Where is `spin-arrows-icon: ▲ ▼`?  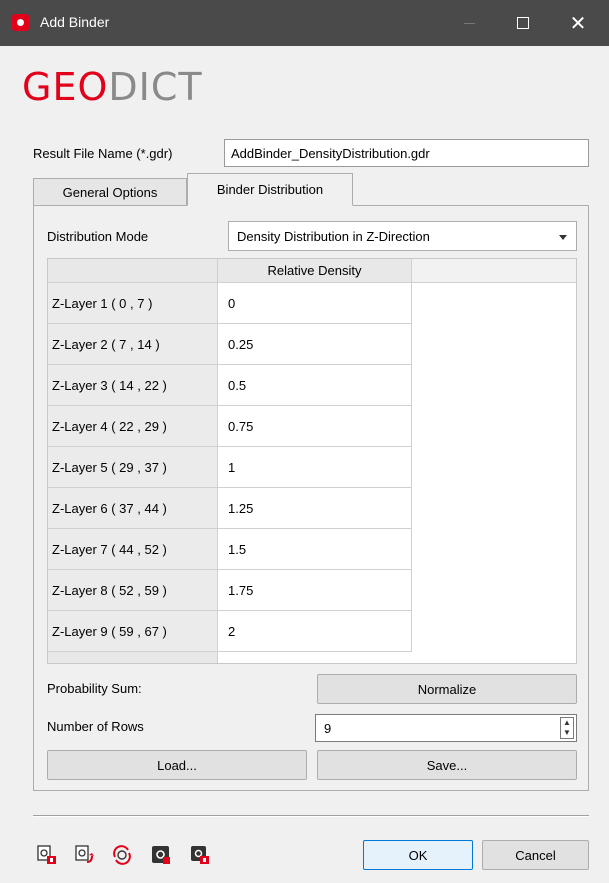
spin-arrows-icon: ▲ ▼ is located at coordinates (567, 728).